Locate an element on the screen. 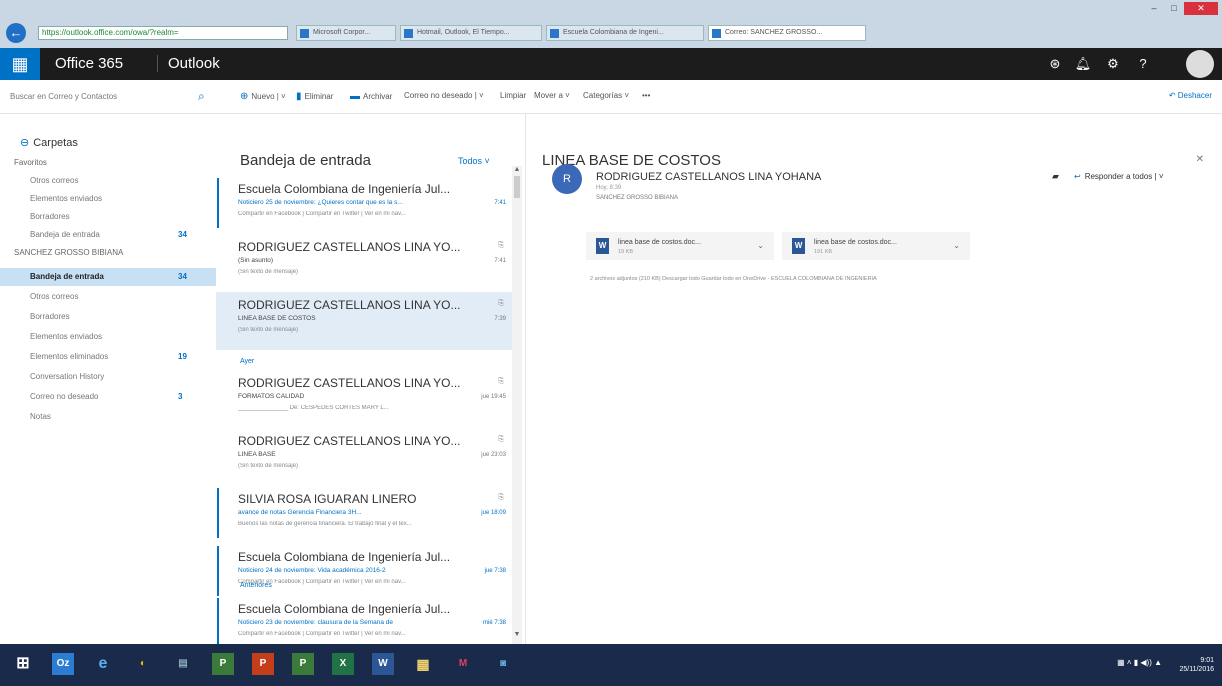  new-button: ⊕ Nuevo | ˅ is located at coordinates (263, 96).